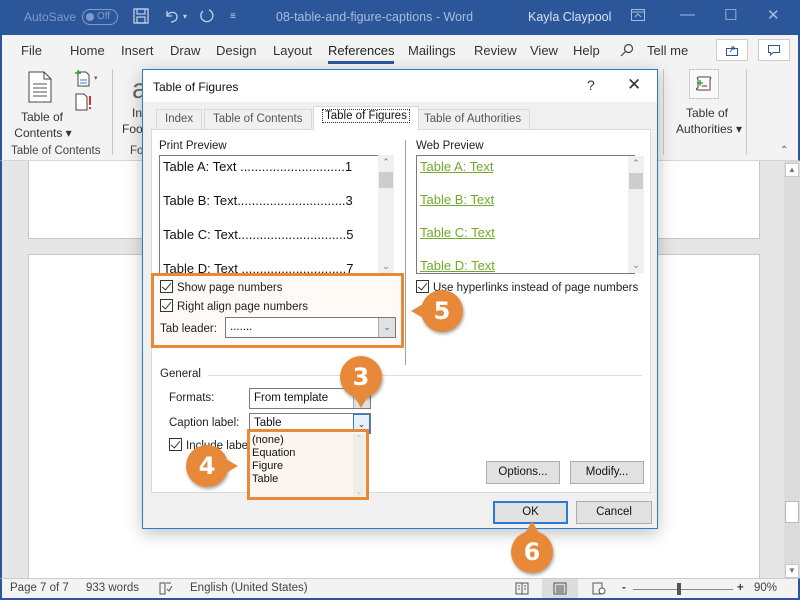 The height and width of the screenshot is (600, 800). I want to click on tab-home: Home, so click(87, 50).